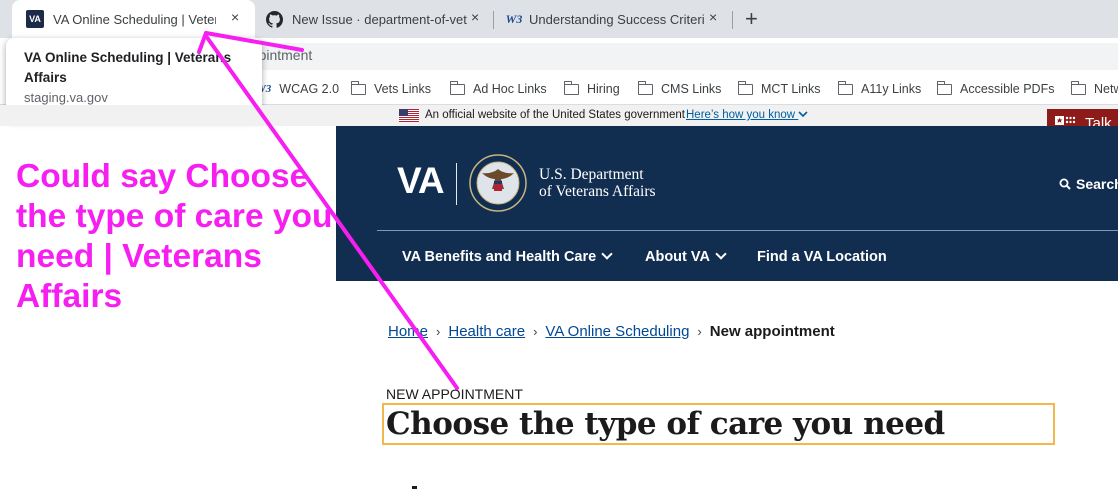  Describe the element at coordinates (456, 184) in the screenshot. I see `logo-divider` at that location.